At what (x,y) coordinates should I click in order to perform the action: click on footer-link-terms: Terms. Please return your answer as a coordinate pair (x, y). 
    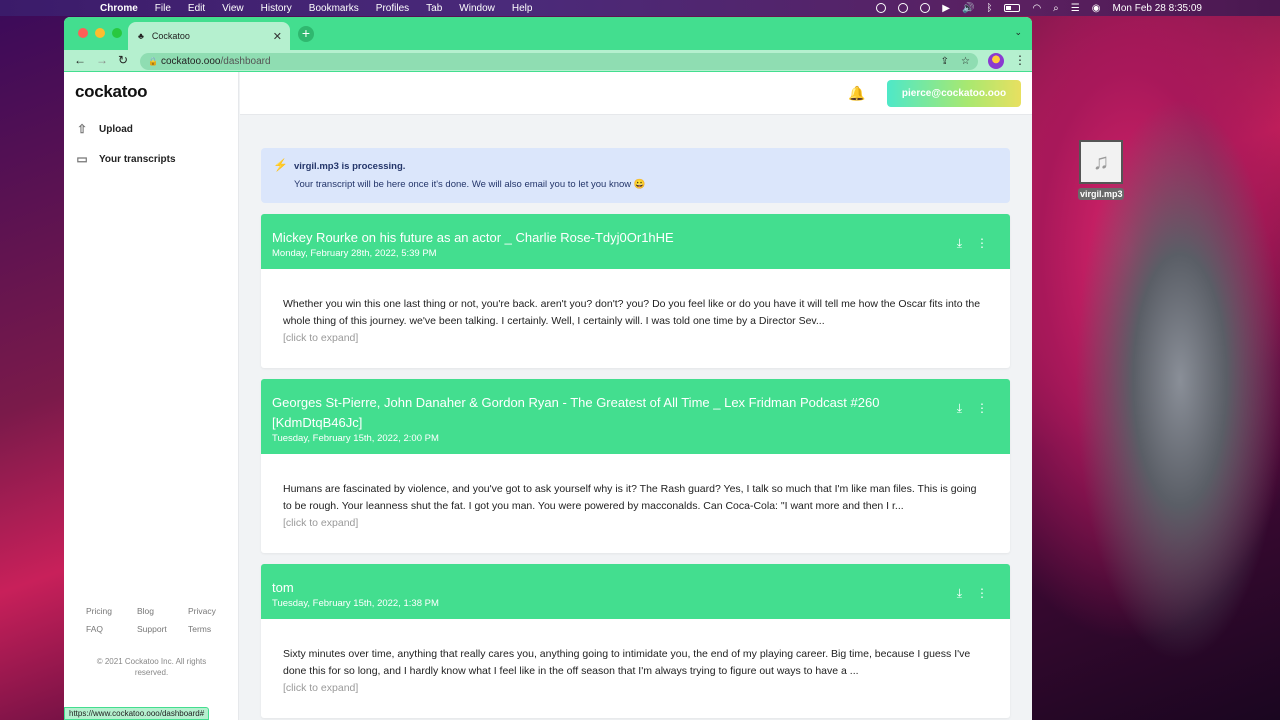
    Looking at the image, I should click on (213, 629).